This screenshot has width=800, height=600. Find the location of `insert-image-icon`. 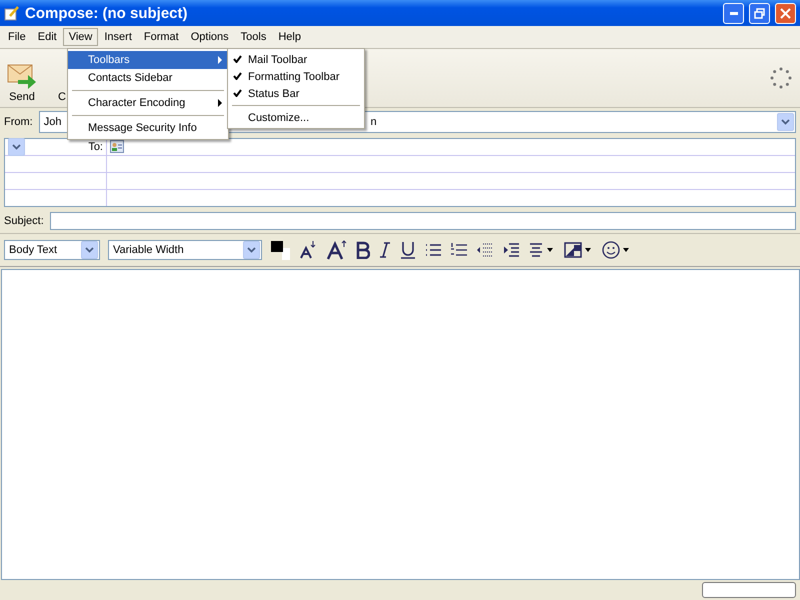

insert-image-icon is located at coordinates (579, 250).